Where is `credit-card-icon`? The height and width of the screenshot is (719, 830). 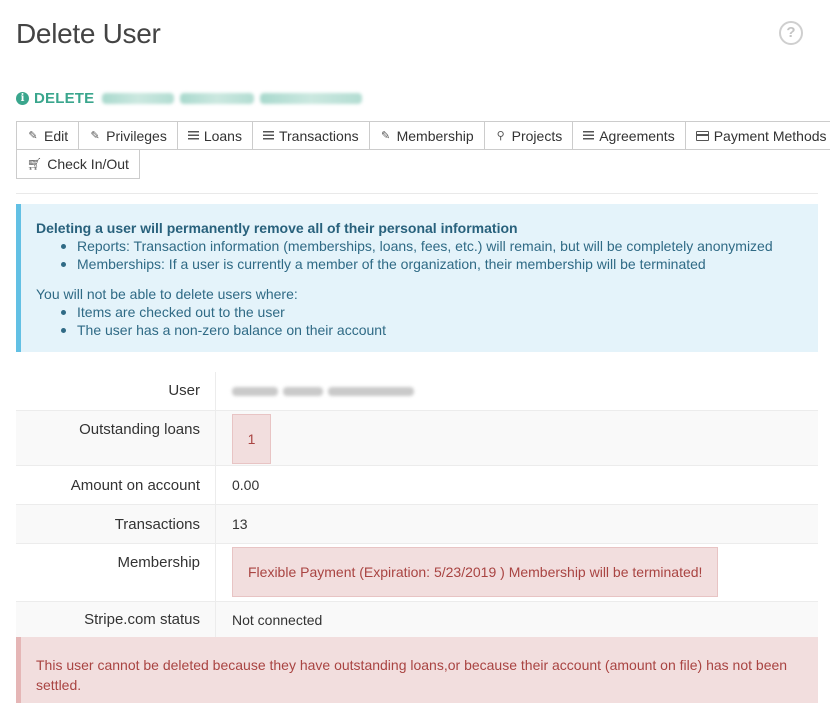 credit-card-icon is located at coordinates (702, 135).